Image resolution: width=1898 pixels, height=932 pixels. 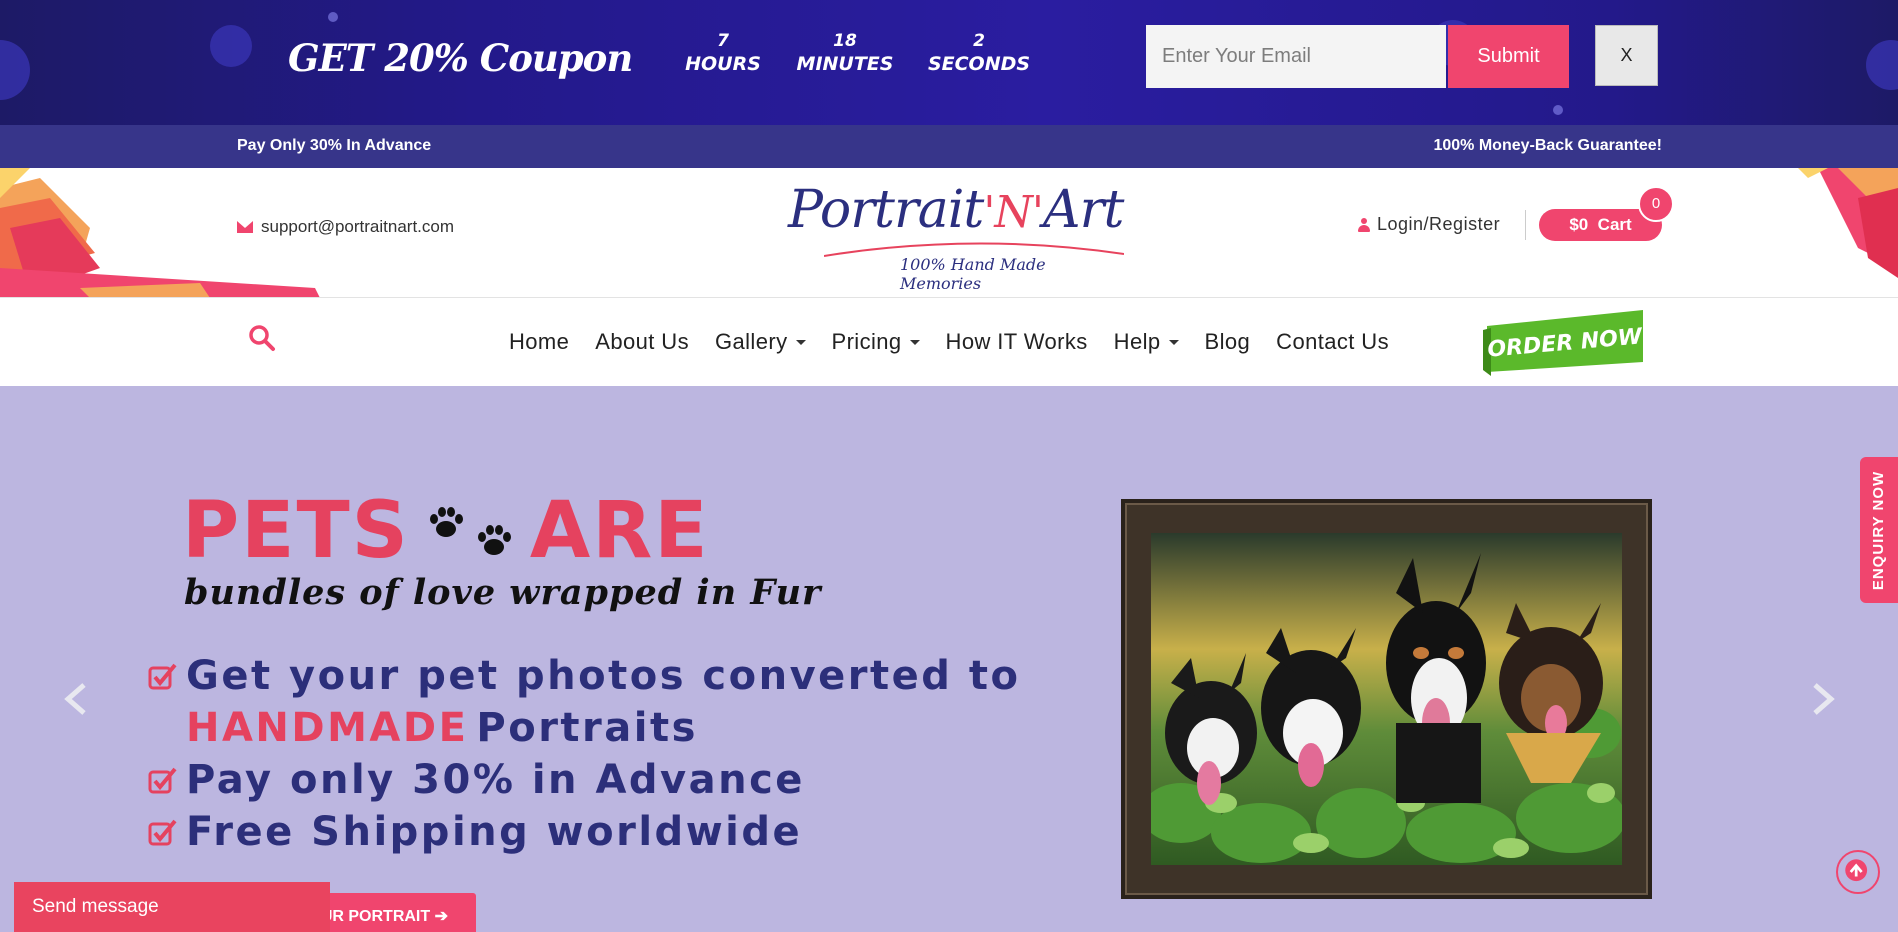 I want to click on decor-shapes-right, so click(x=1848, y=223).